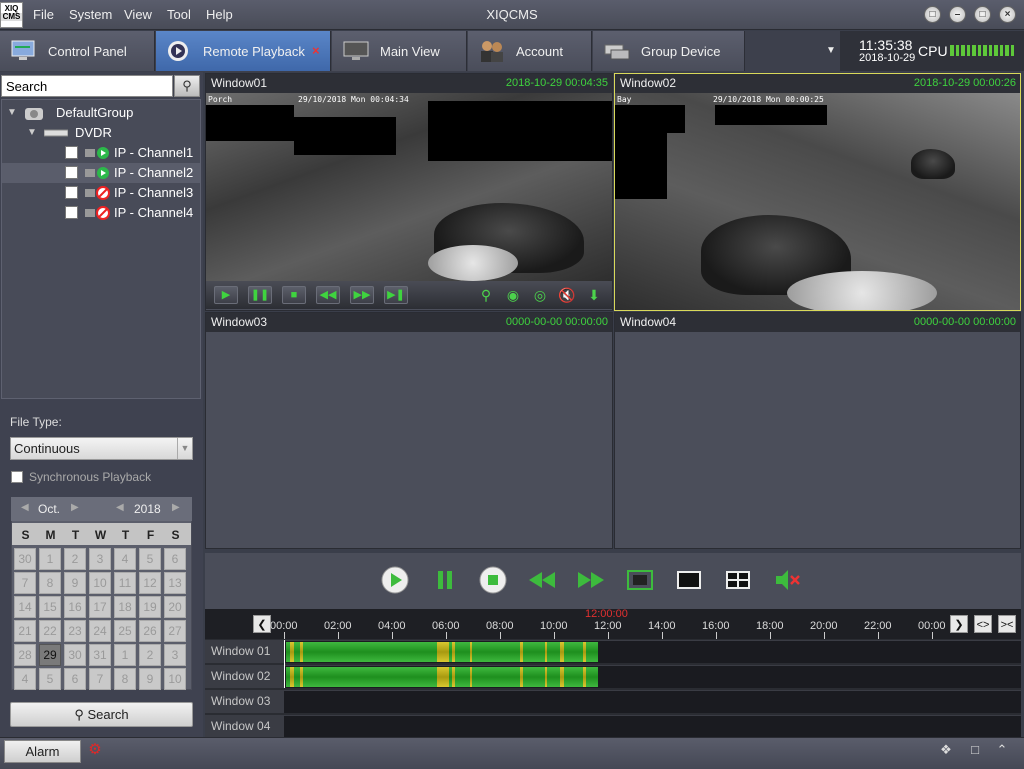 This screenshot has width=1024, height=769. What do you see at coordinates (75, 607) in the screenshot?
I see `calendar-day: 16` at bounding box center [75, 607].